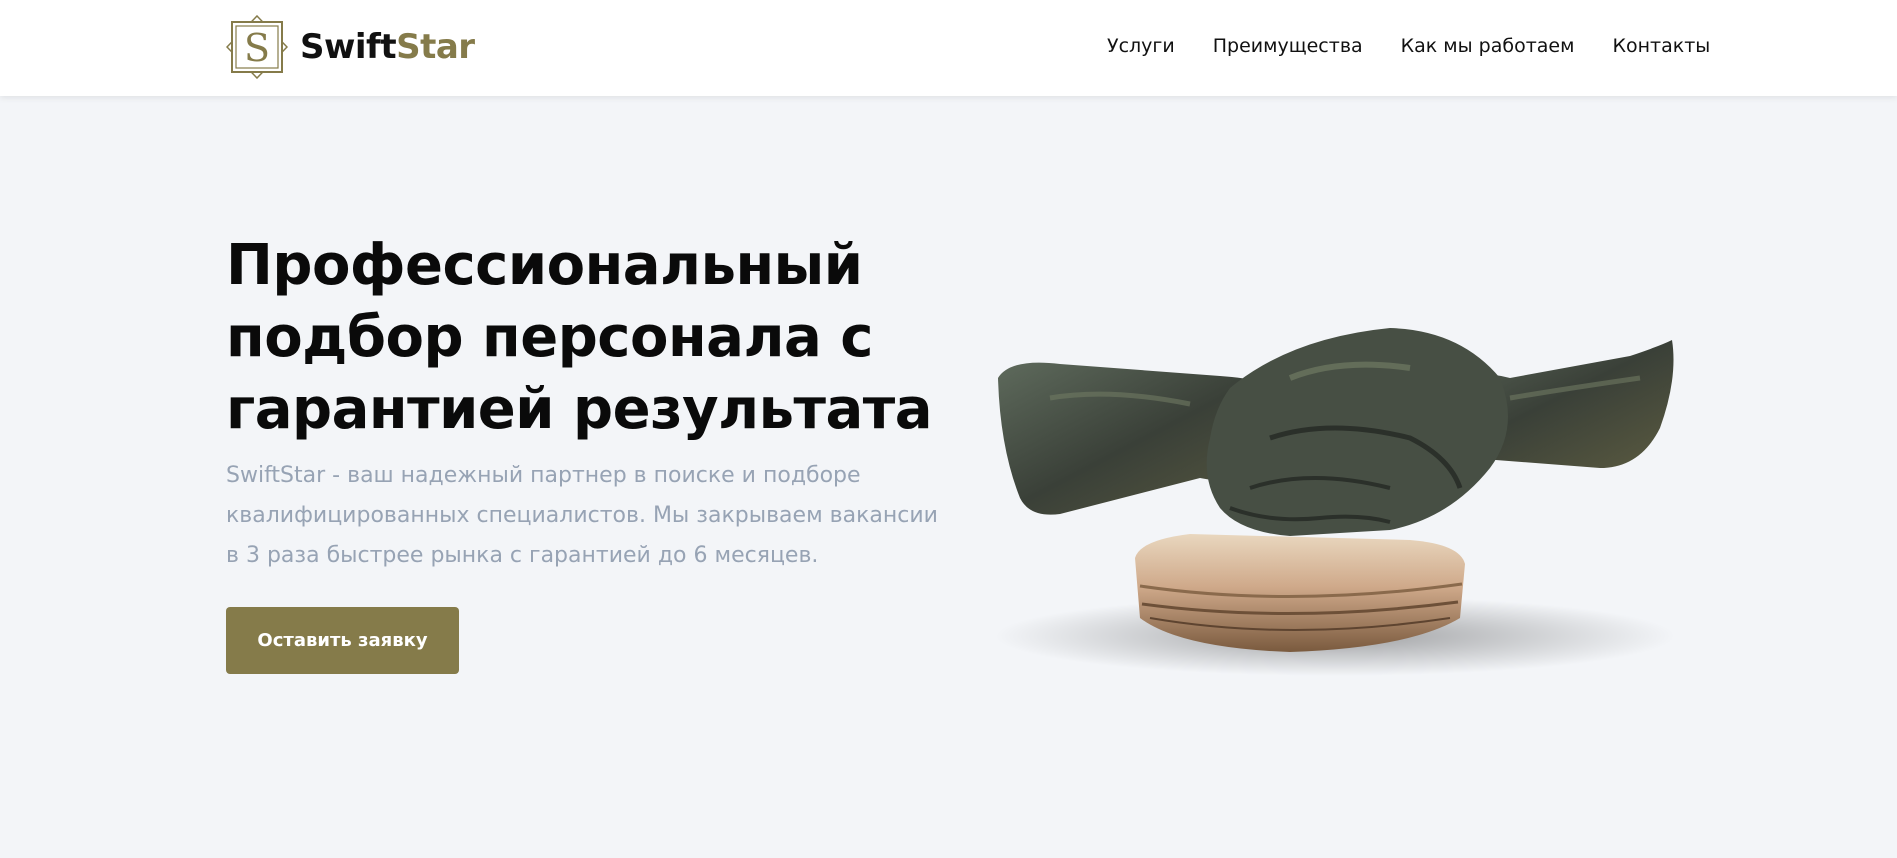 The image size is (1897, 858). Describe the element at coordinates (1141, 46) in the screenshot. I see `nav-item-services: Услуги` at that location.